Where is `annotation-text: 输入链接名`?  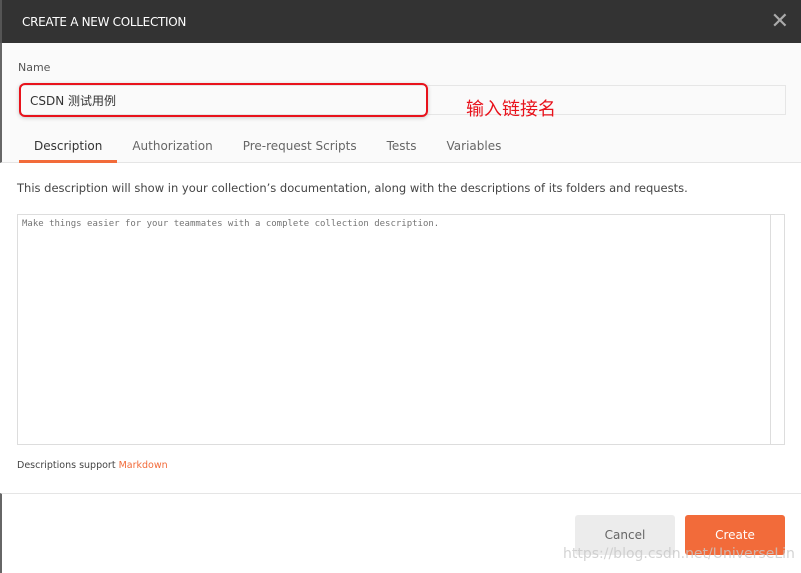 annotation-text: 输入链接名 is located at coordinates (511, 109).